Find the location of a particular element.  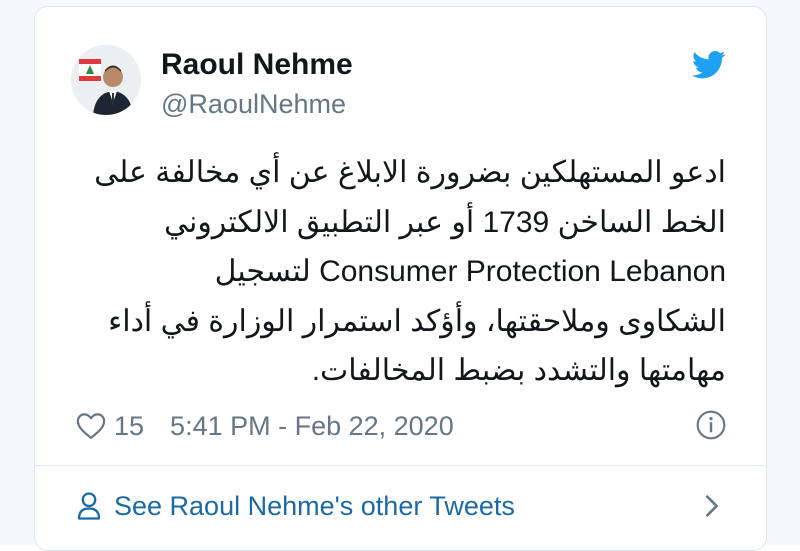

author-display-name: Raoul Nehme is located at coordinates (257, 65).